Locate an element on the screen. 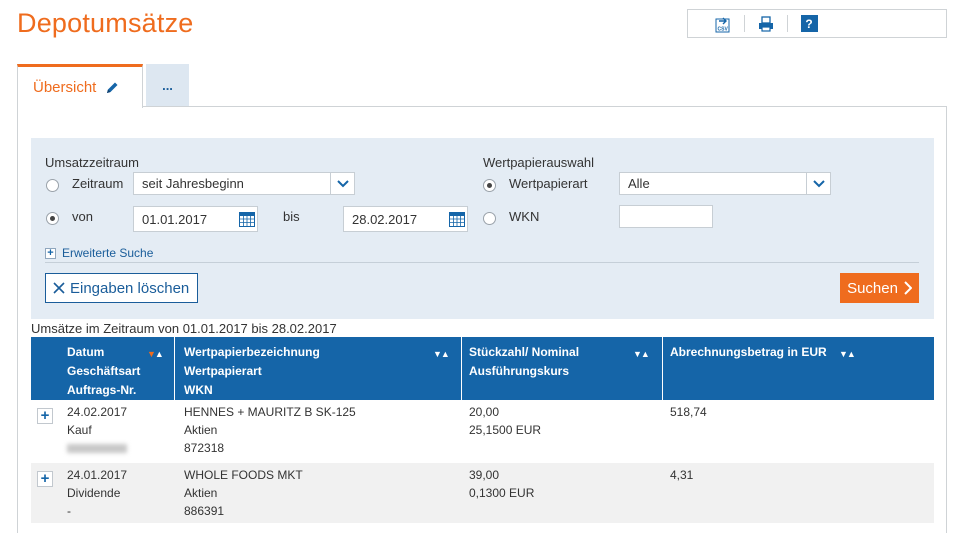 This screenshot has height=533, width=958. toolbar: CSV ? is located at coordinates (817, 23).